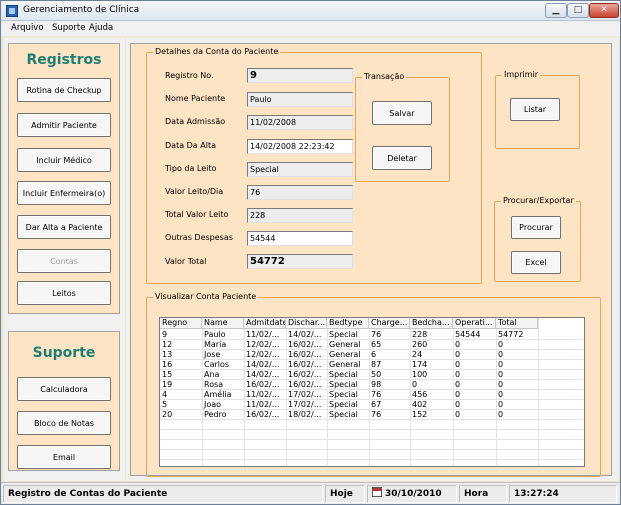  What do you see at coordinates (376, 334) in the screenshot?
I see `table-cell: 76` at bounding box center [376, 334].